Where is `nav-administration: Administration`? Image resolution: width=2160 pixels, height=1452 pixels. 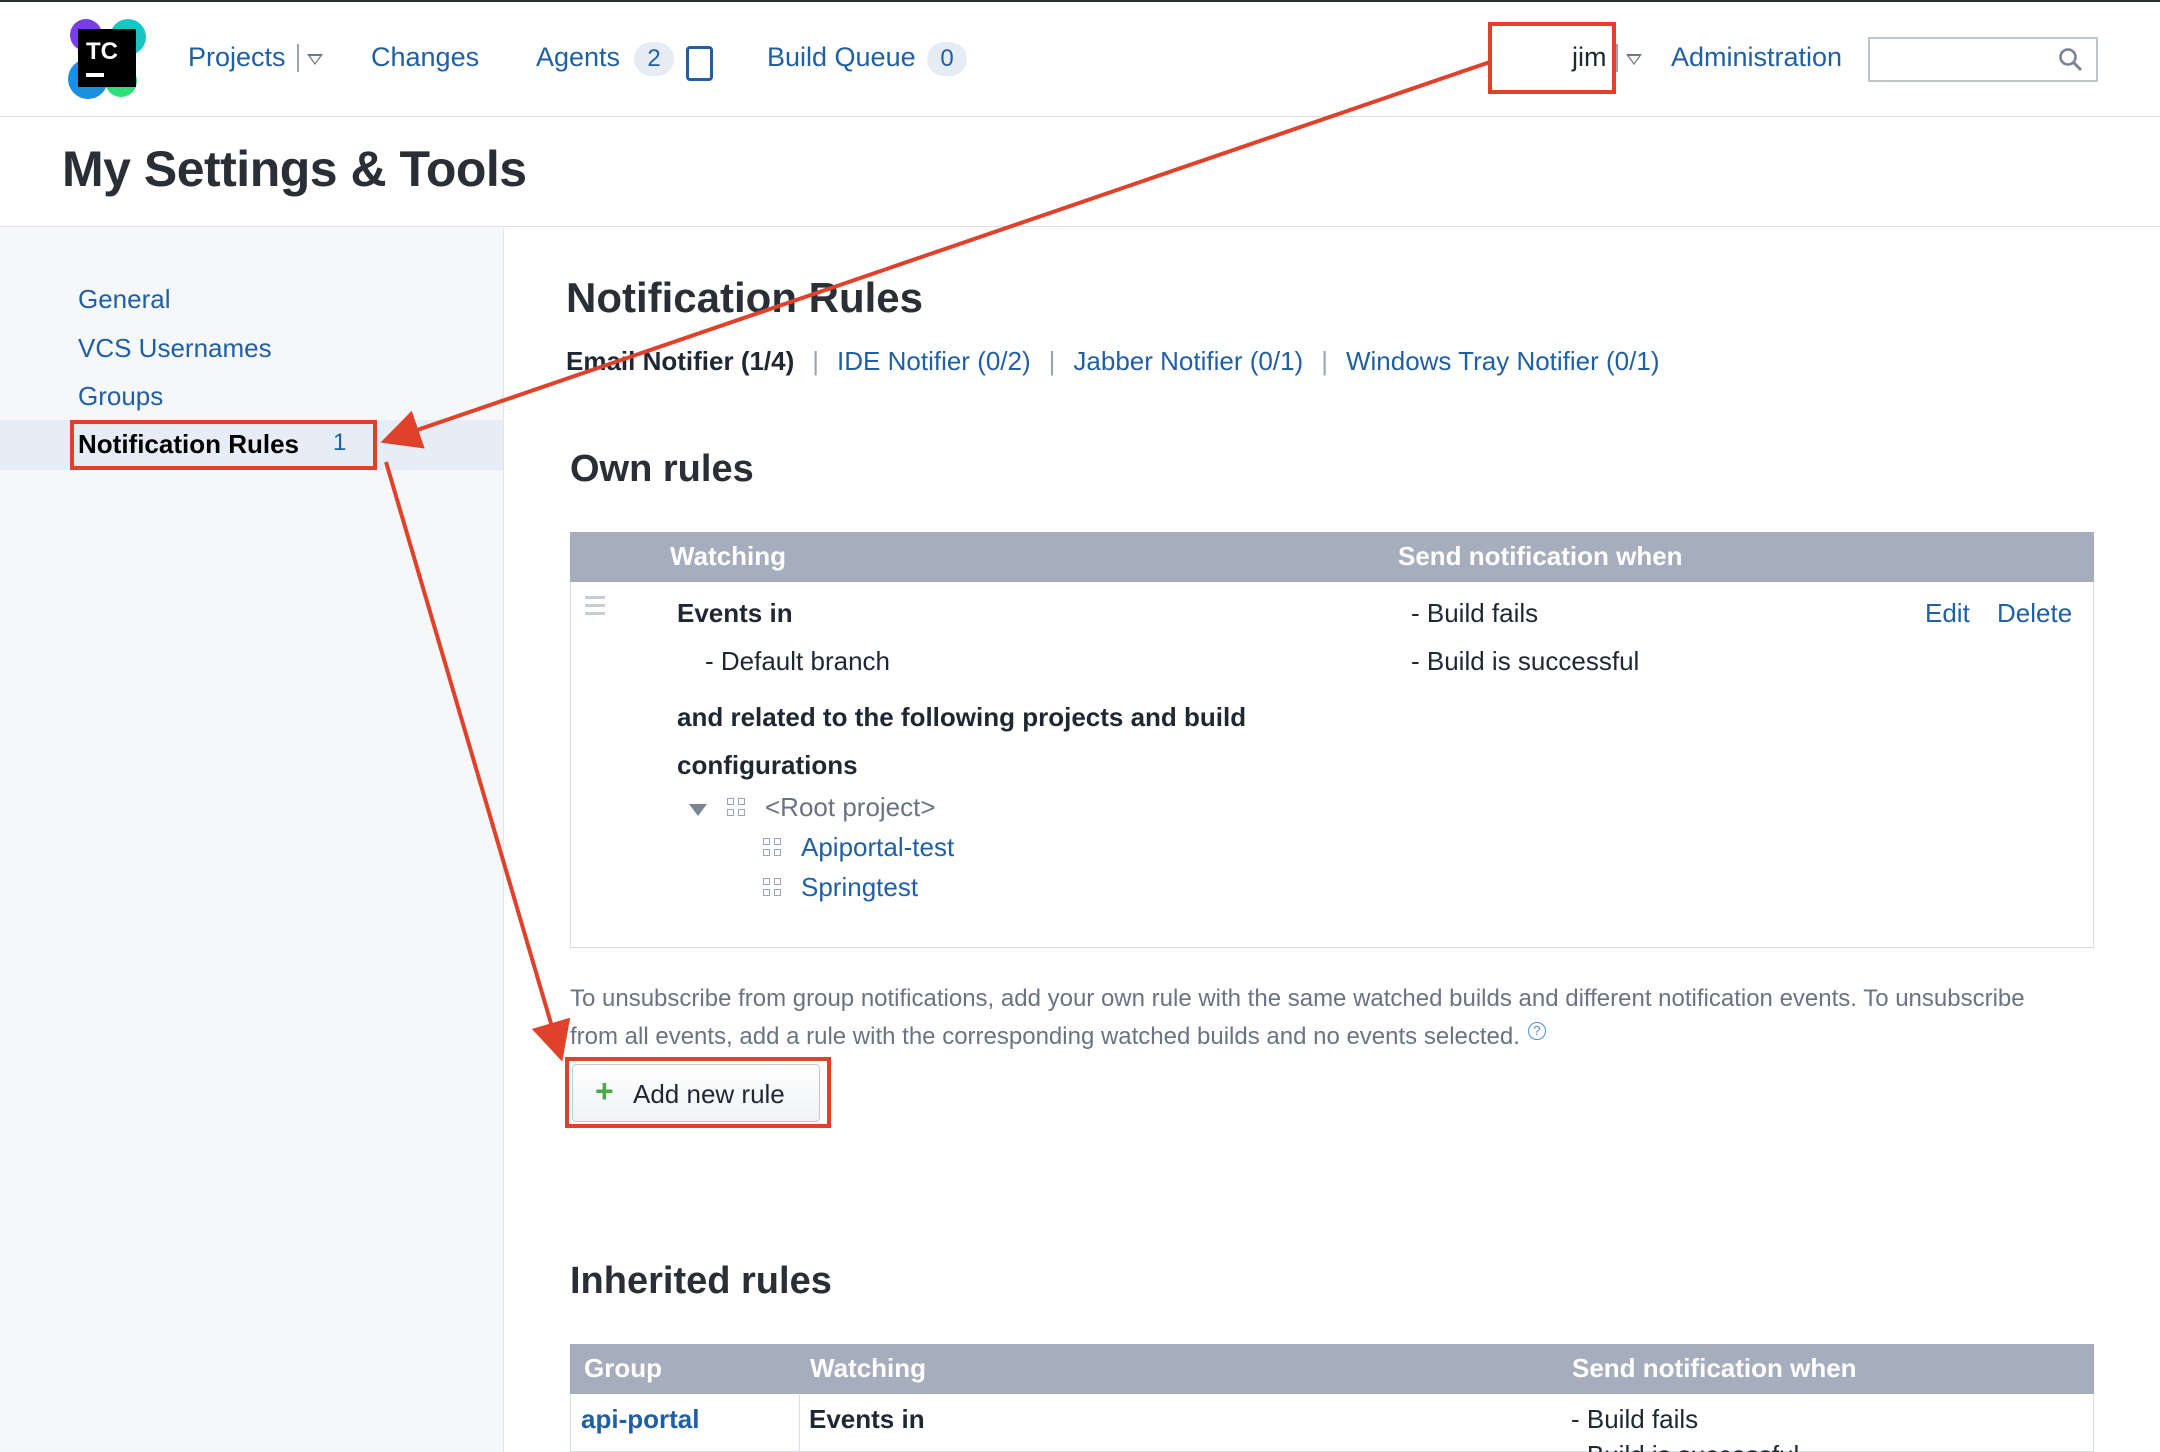 nav-administration: Administration is located at coordinates (1756, 57).